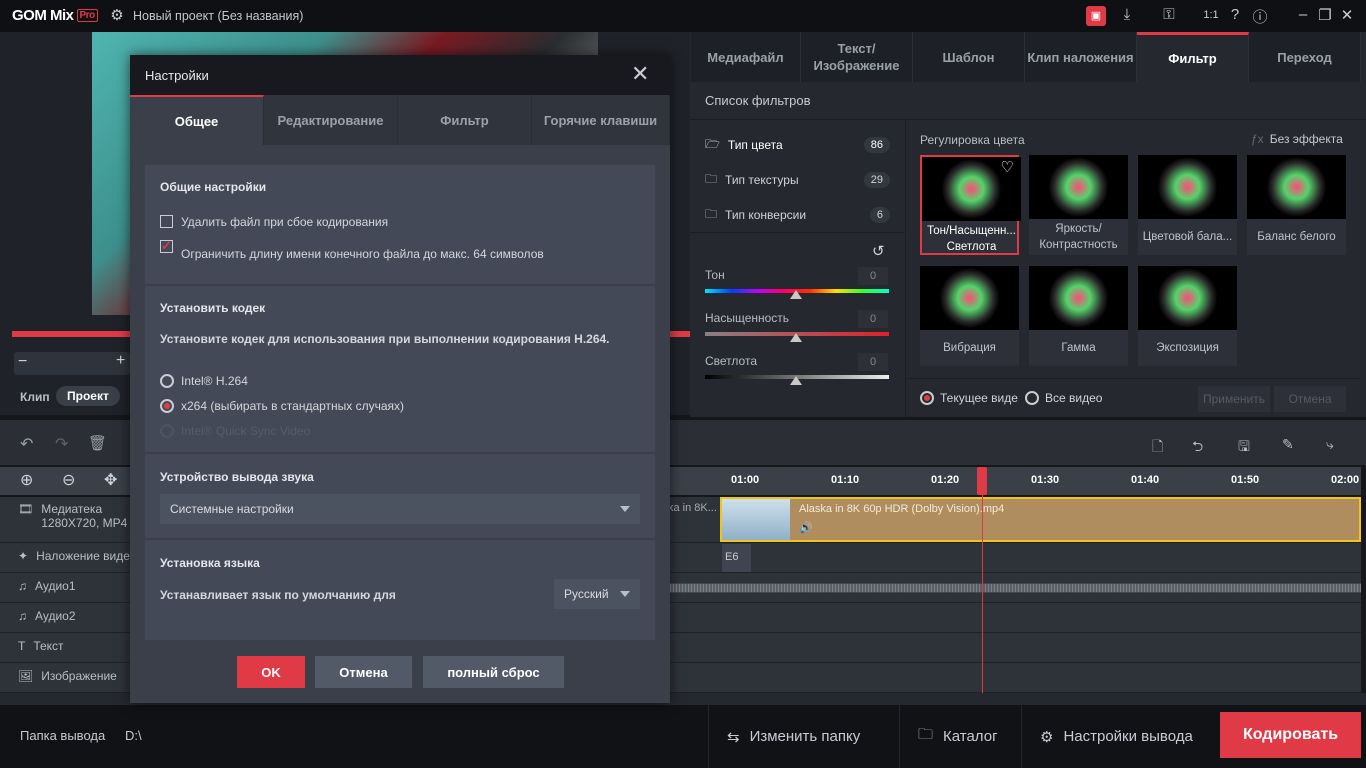 Image resolution: width=1366 pixels, height=768 pixels. Describe the element at coordinates (625, 509) in the screenshot. I see `chevron-down-icon` at that location.